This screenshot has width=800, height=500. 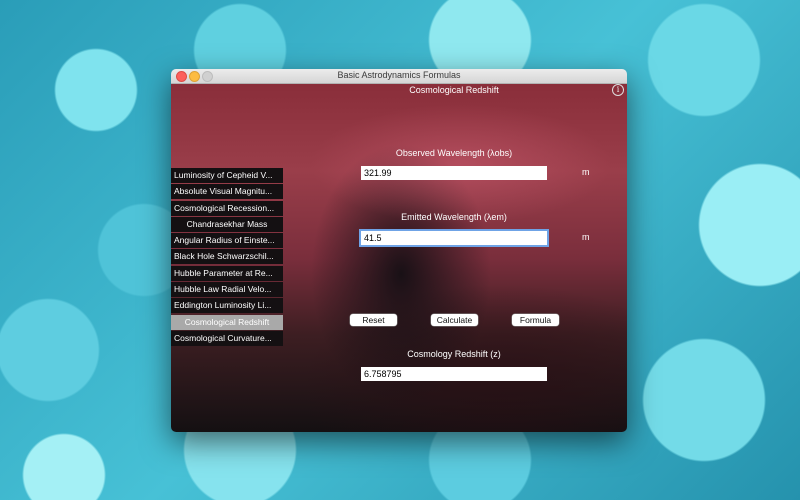 I want to click on calculate-button: Calculate, so click(x=454, y=320).